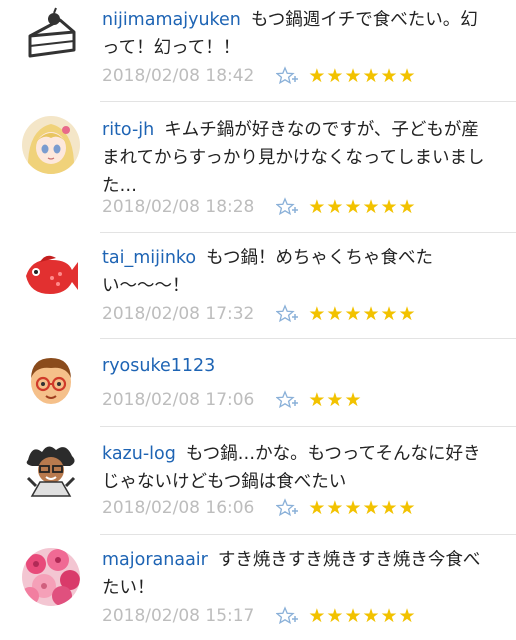 The image size is (516, 640). Describe the element at coordinates (51, 35) in the screenshot. I see `cake-icon` at that location.